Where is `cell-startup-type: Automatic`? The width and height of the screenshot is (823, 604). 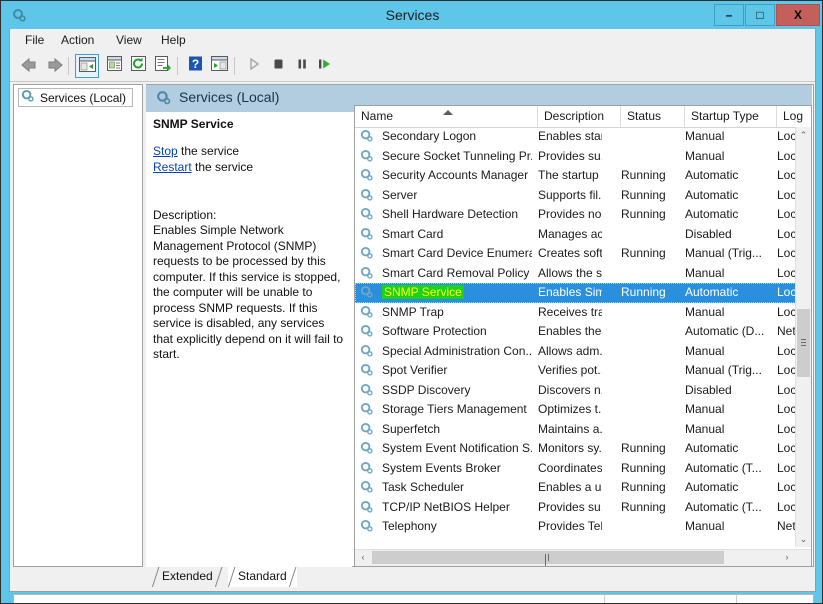
cell-startup-type: Automatic is located at coordinates (712, 487).